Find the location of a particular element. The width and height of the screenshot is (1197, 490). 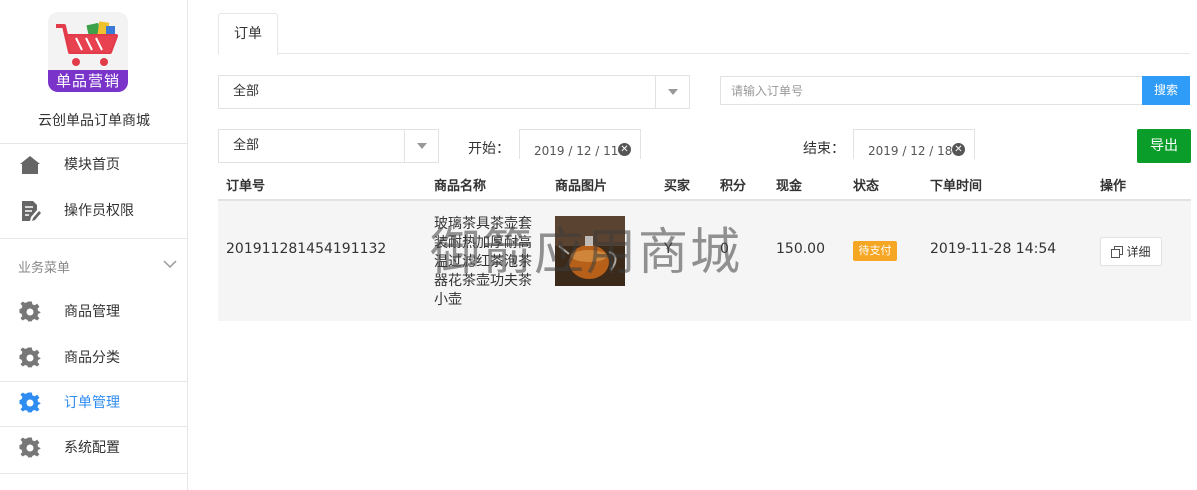

points-cell: 0 is located at coordinates (724, 249).